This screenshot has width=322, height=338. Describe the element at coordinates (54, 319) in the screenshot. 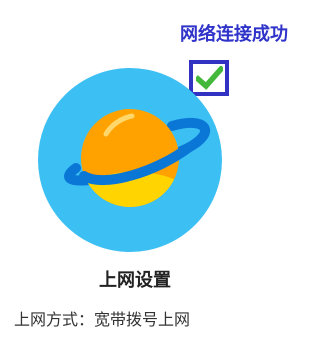

I see `internet-mode-label: 上网方式：` at that location.